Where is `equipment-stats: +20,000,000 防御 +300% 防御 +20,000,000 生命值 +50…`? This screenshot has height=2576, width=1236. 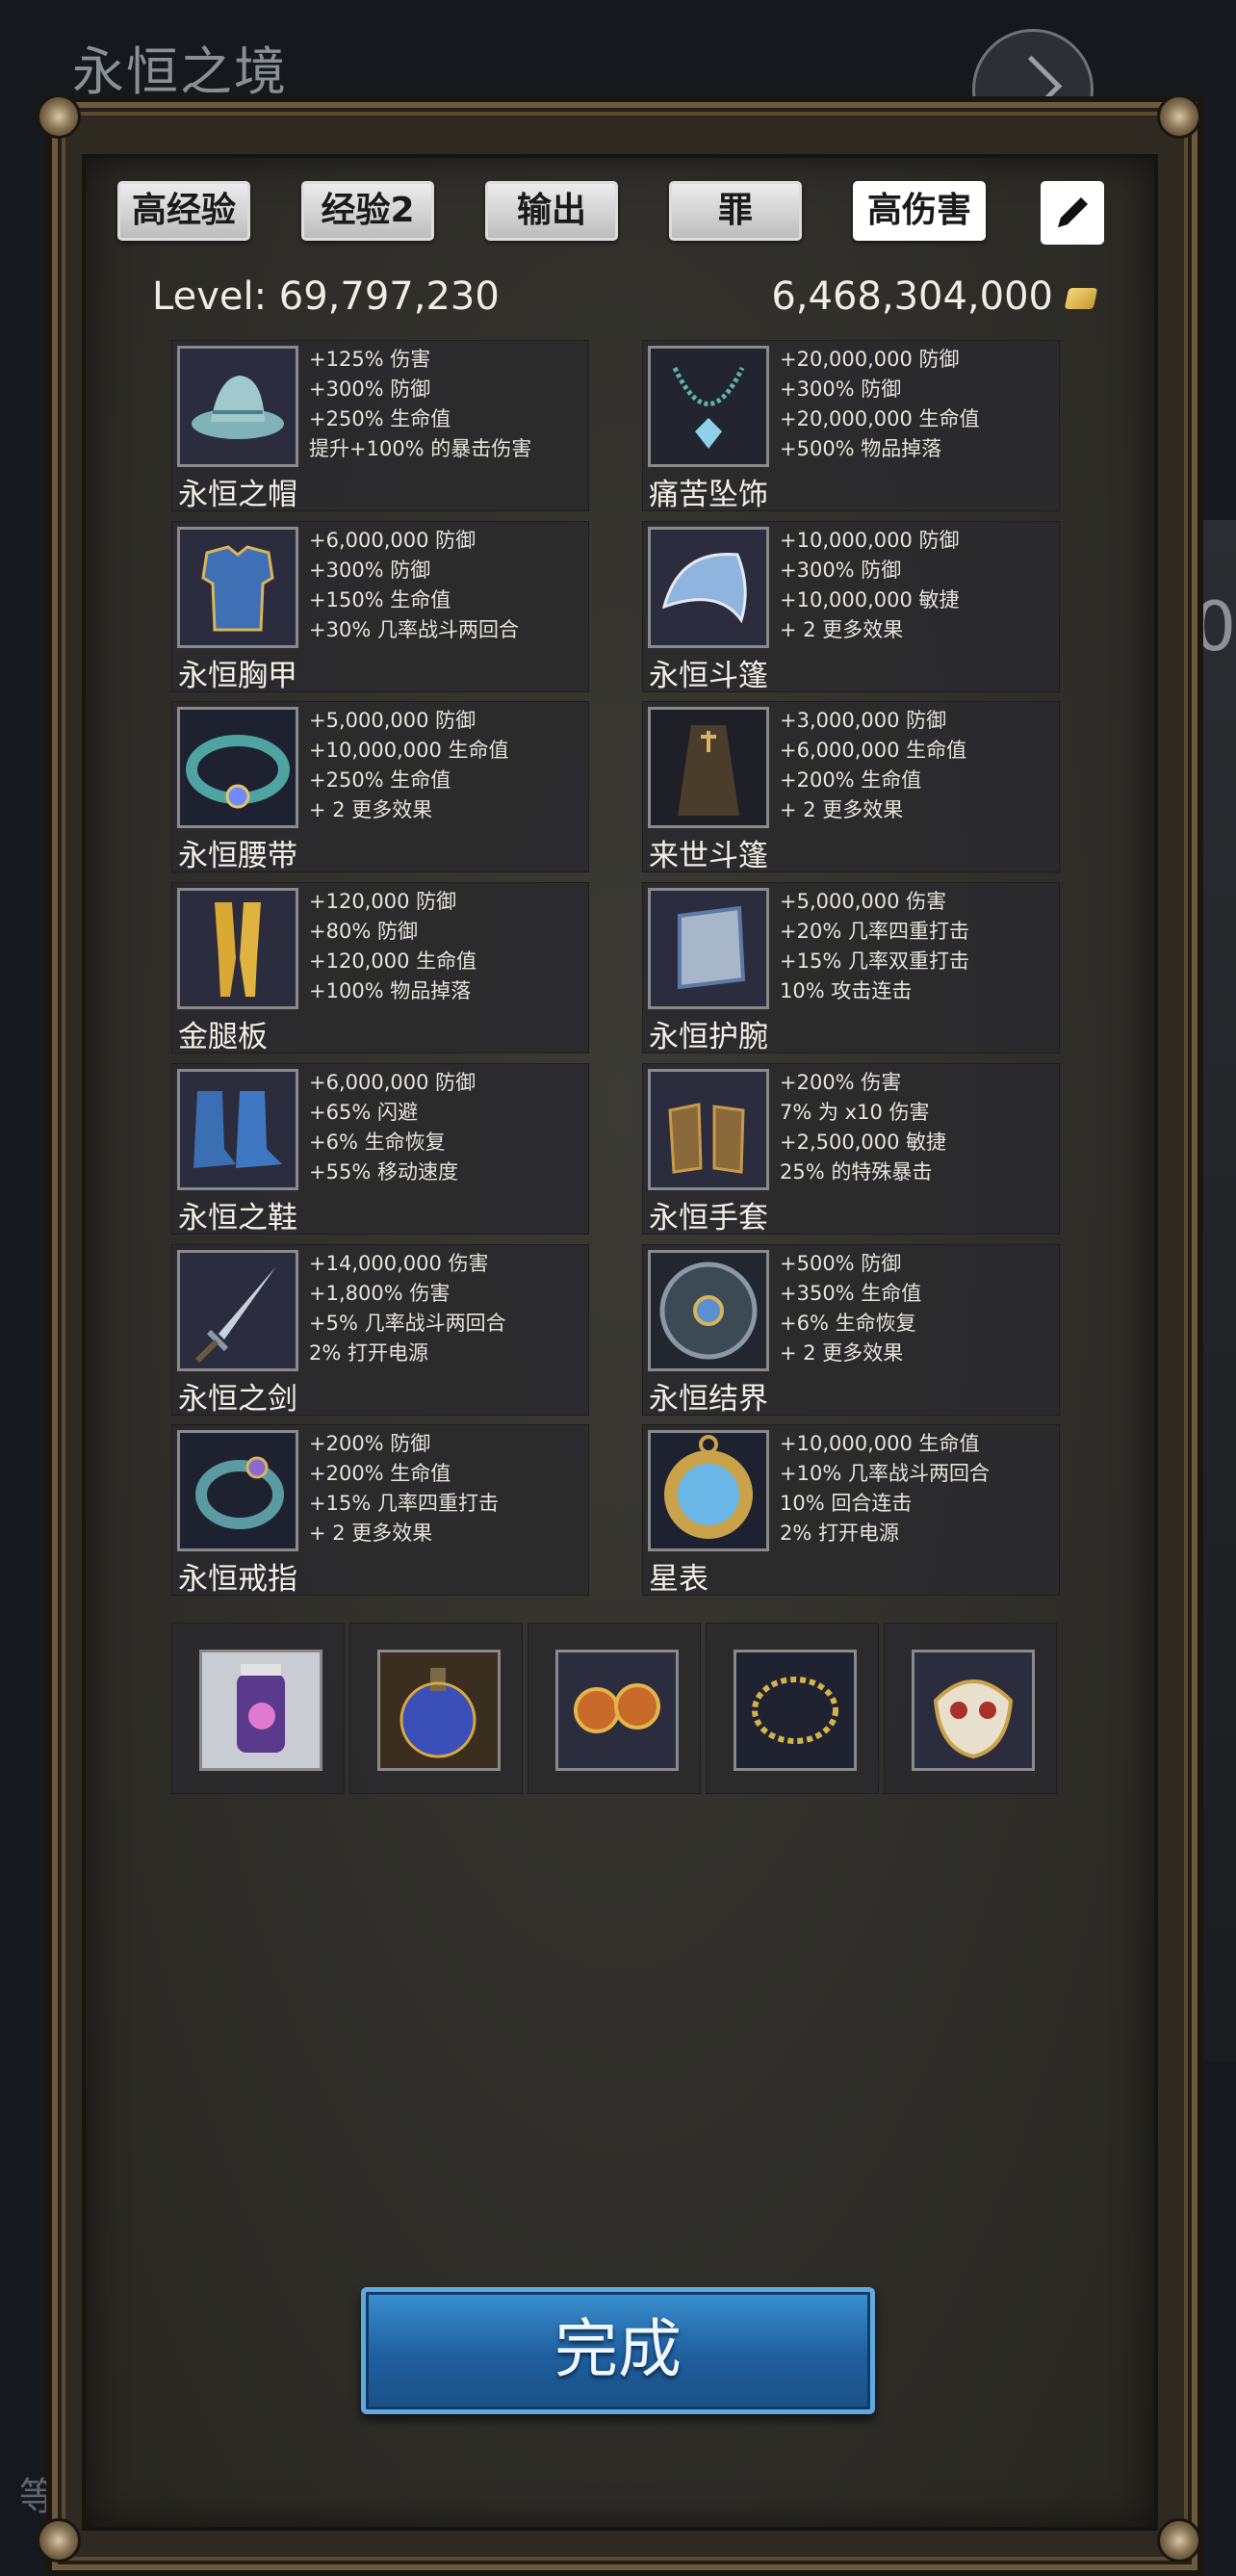 equipment-stats: +20,000,000 防御 +300% 防御 +20,000,000 生命值 +50… is located at coordinates (880, 404).